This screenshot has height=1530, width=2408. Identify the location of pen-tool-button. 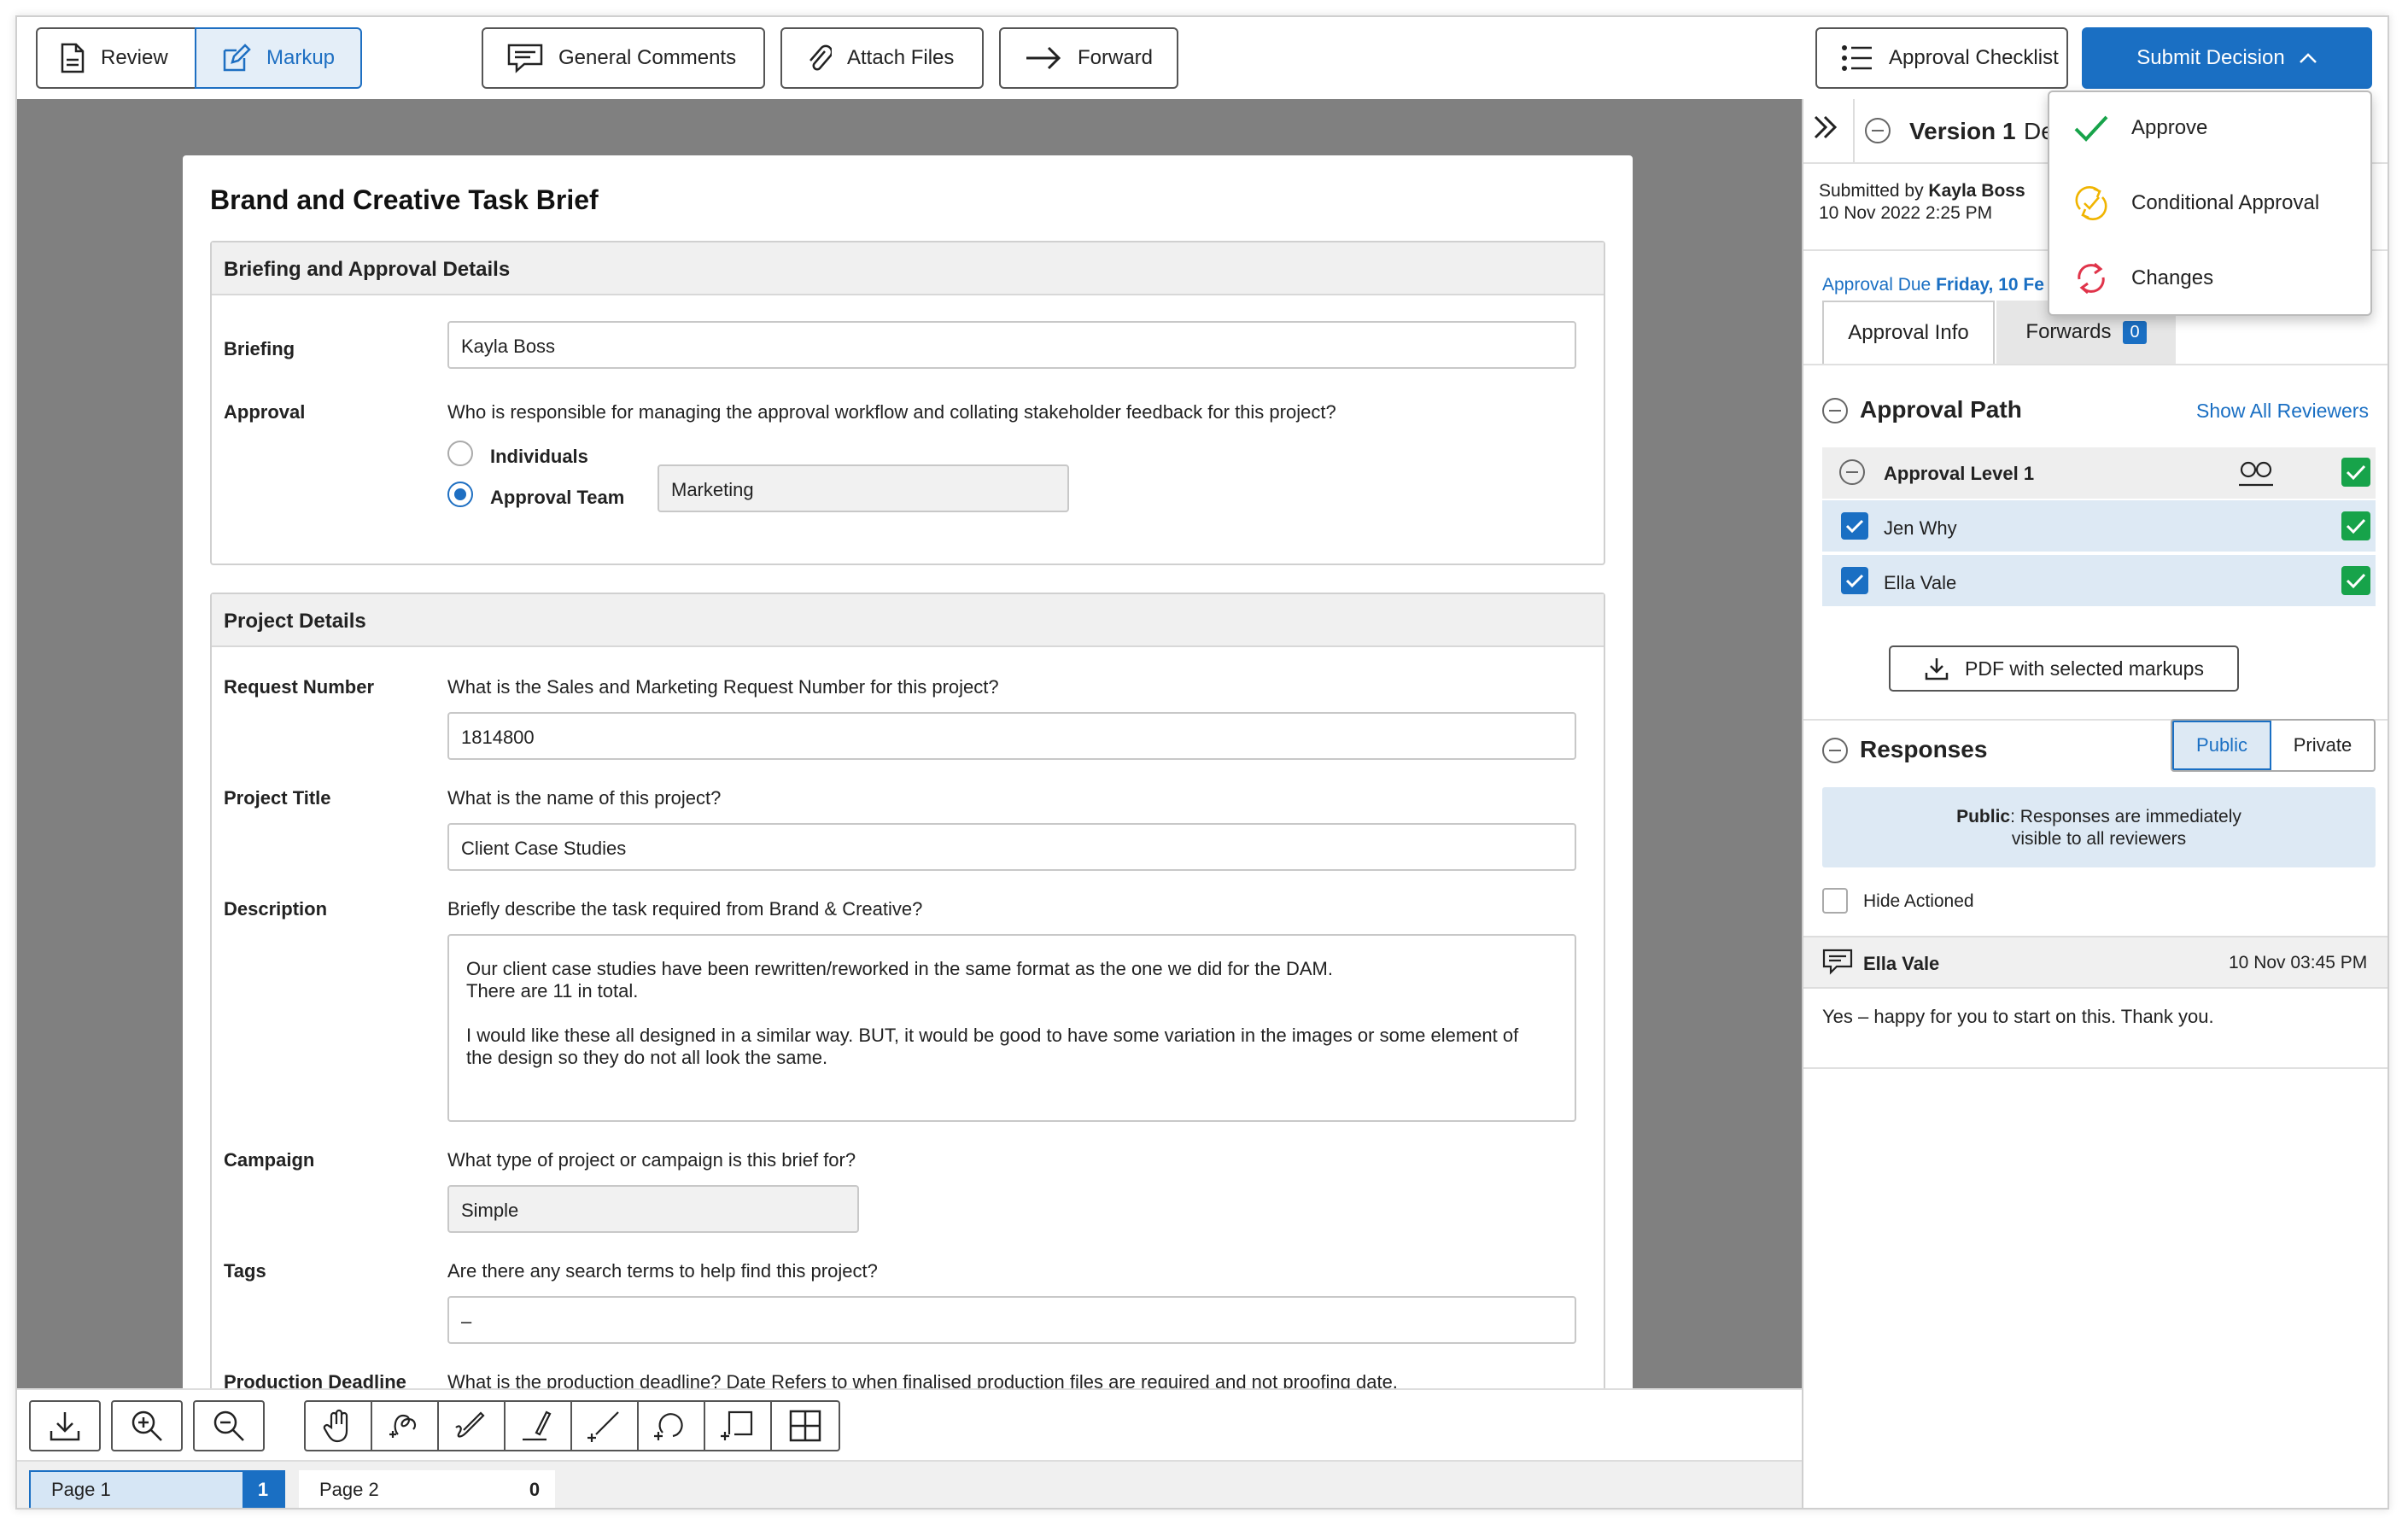
(472, 1426).